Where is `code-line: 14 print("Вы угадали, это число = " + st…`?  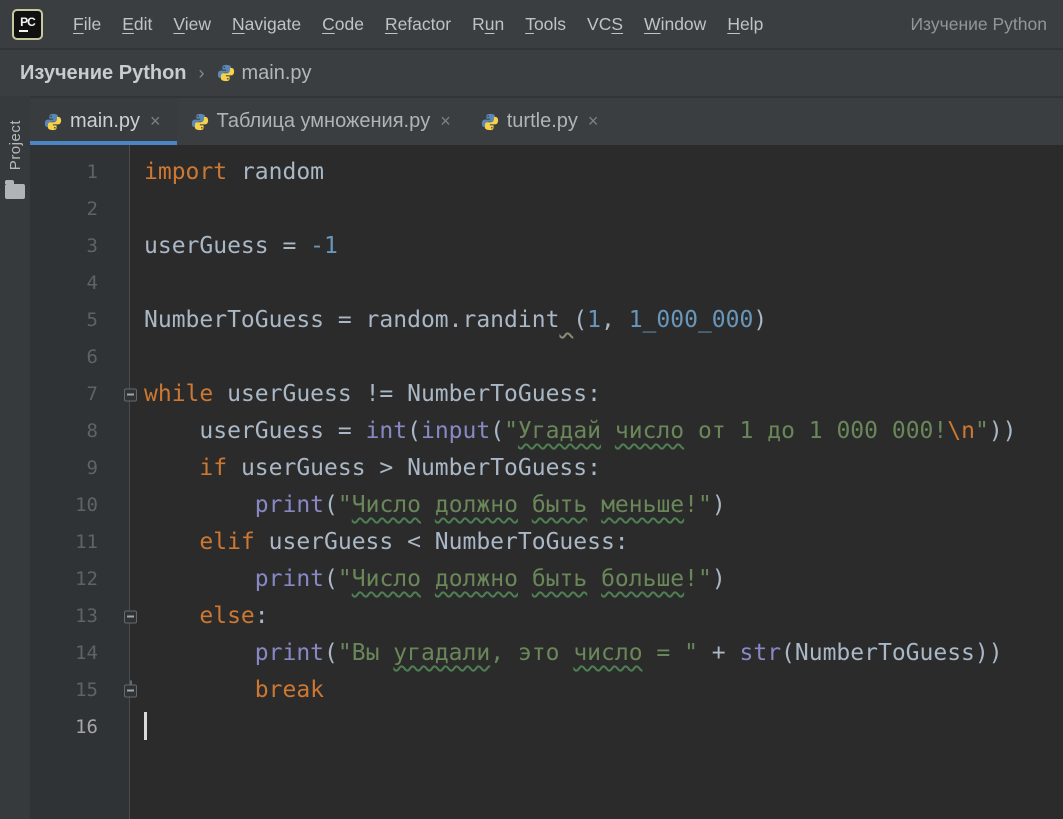
code-line: 14 print("Вы угадали, это число = " + st… is located at coordinates (546, 653).